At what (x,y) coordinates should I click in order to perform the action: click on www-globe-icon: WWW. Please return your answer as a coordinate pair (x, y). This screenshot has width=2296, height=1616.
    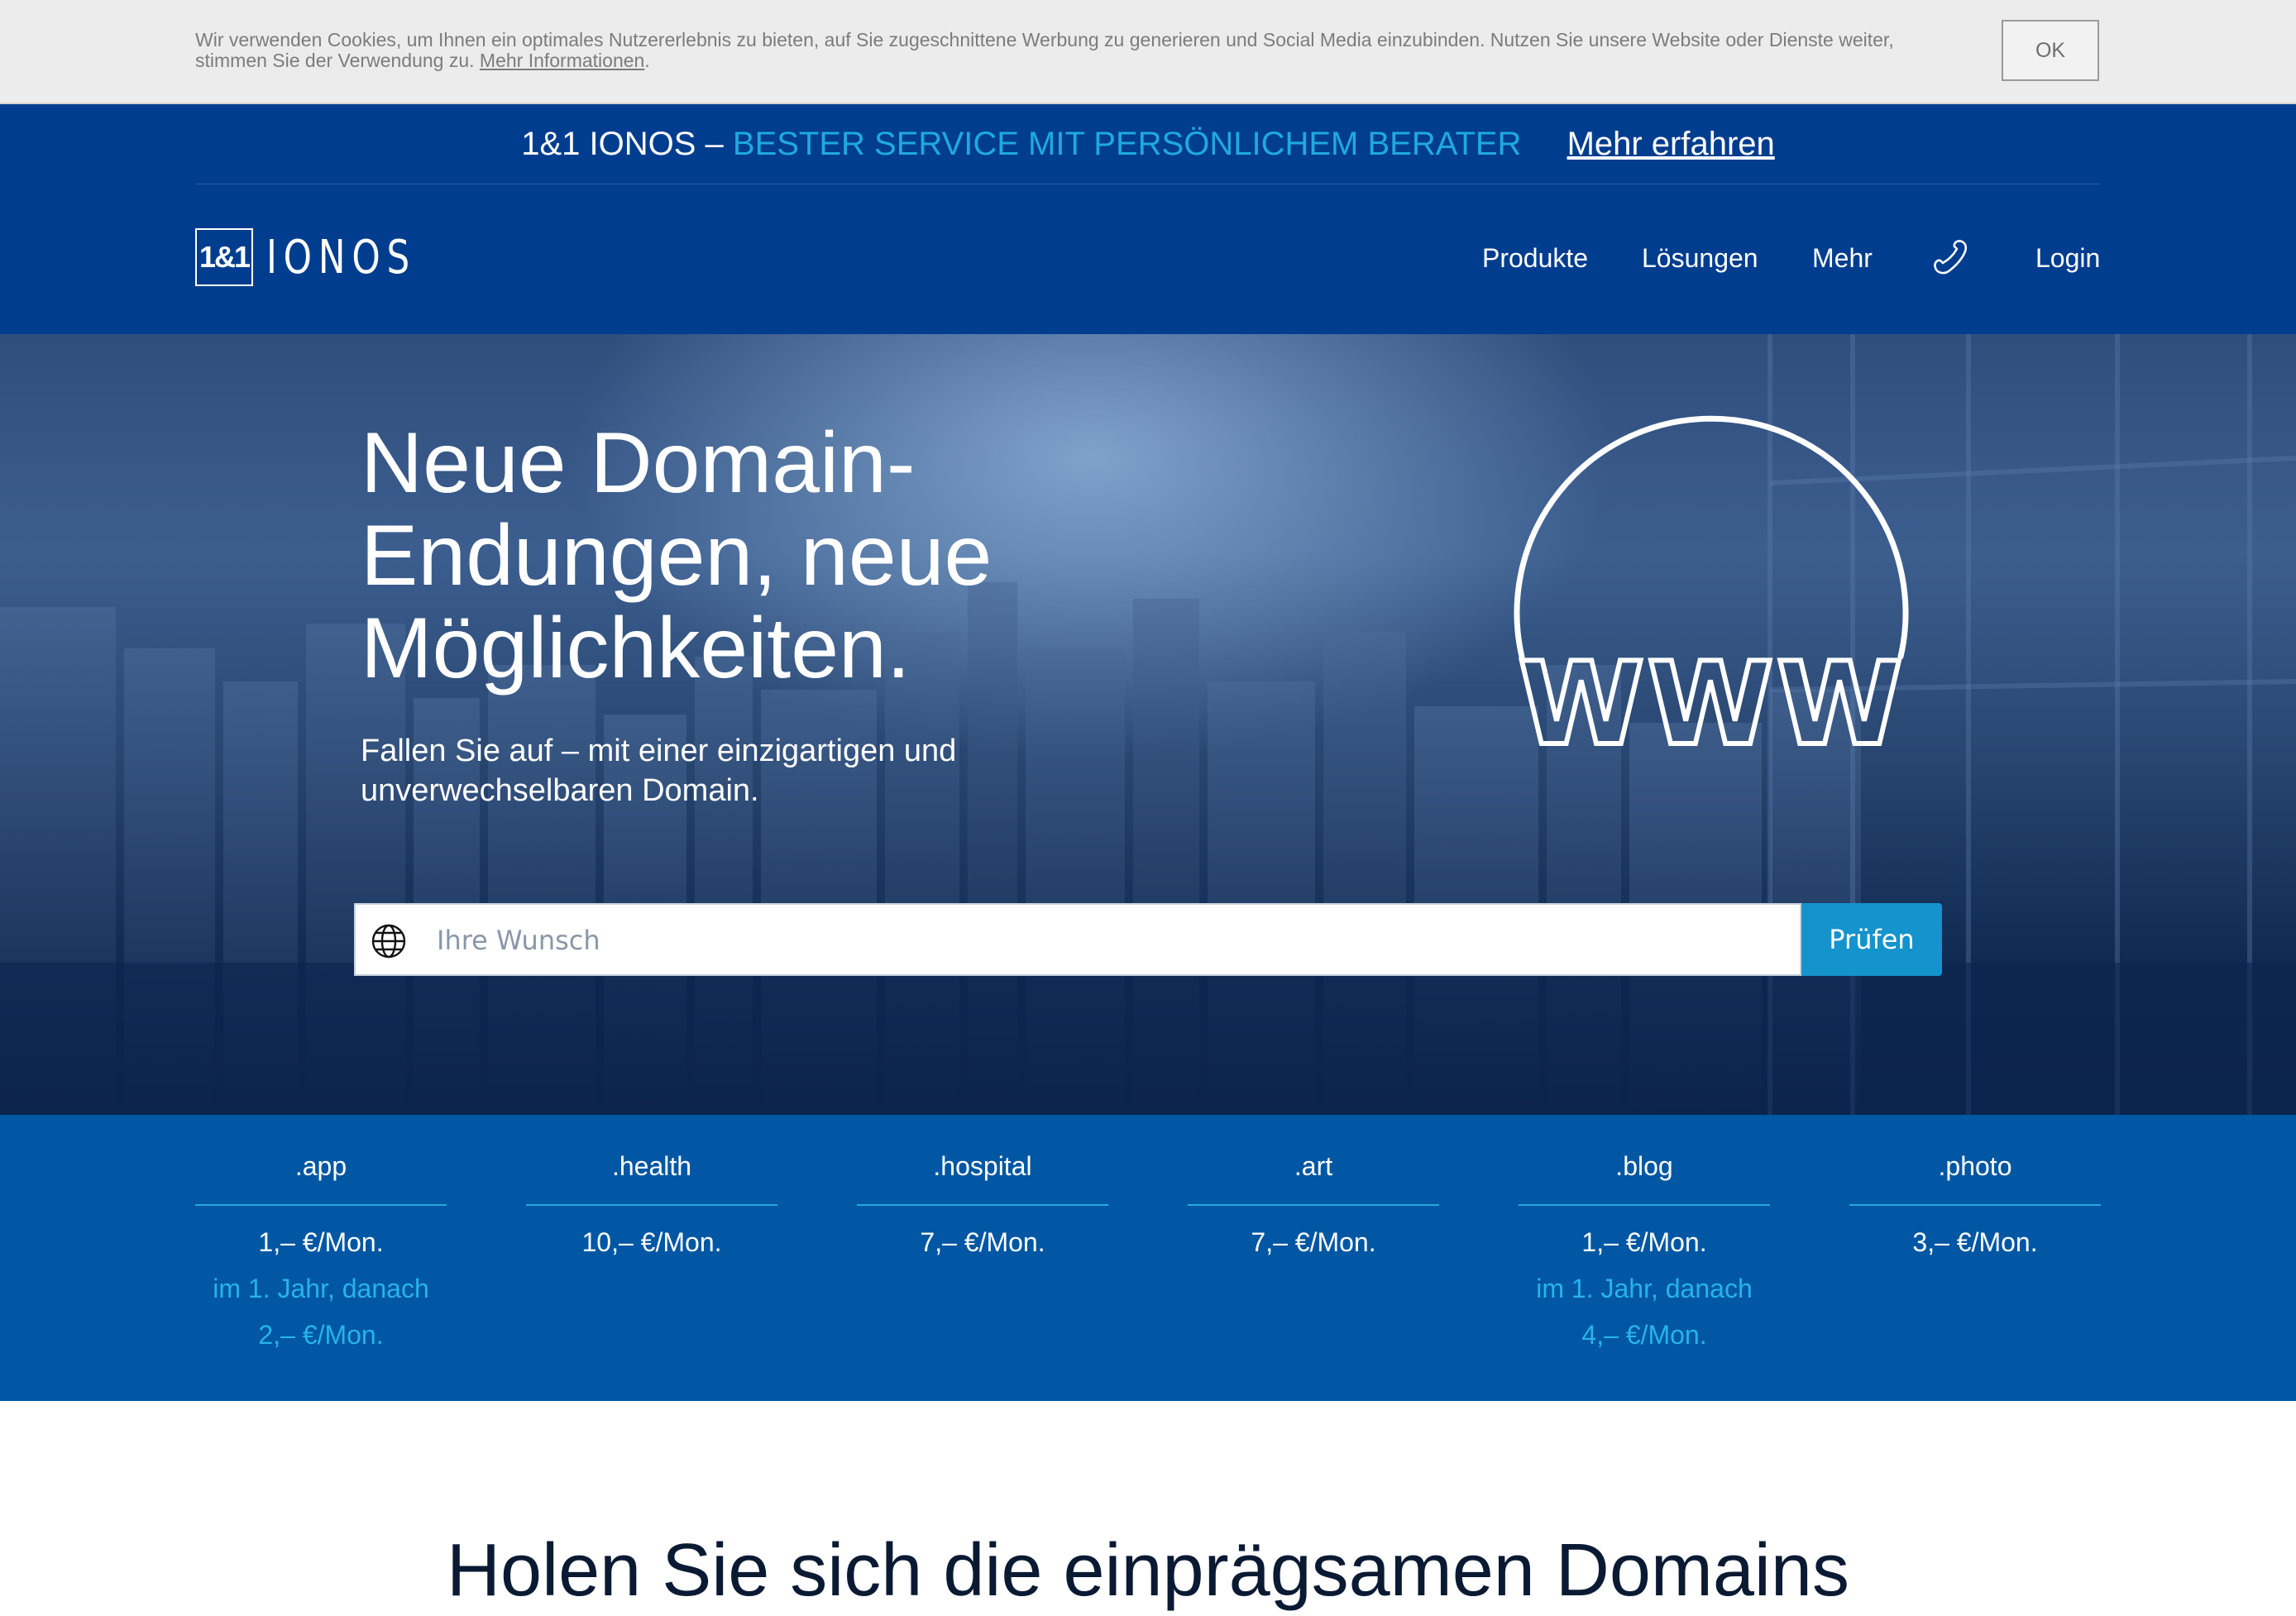
    Looking at the image, I should click on (1711, 585).